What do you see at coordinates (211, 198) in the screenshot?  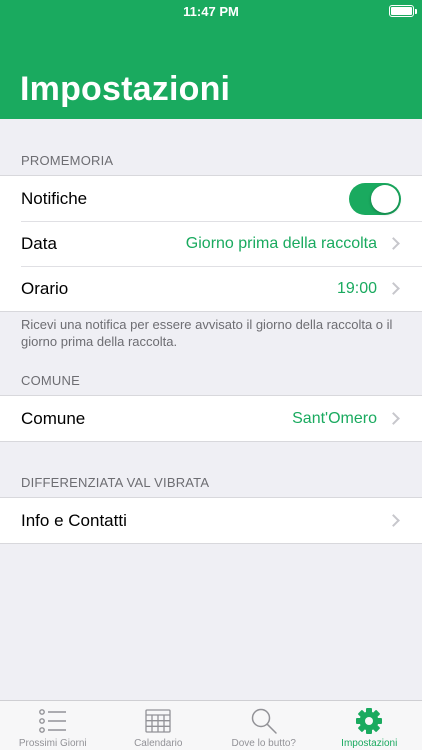 I see `notifiche-row: Notifiche` at bounding box center [211, 198].